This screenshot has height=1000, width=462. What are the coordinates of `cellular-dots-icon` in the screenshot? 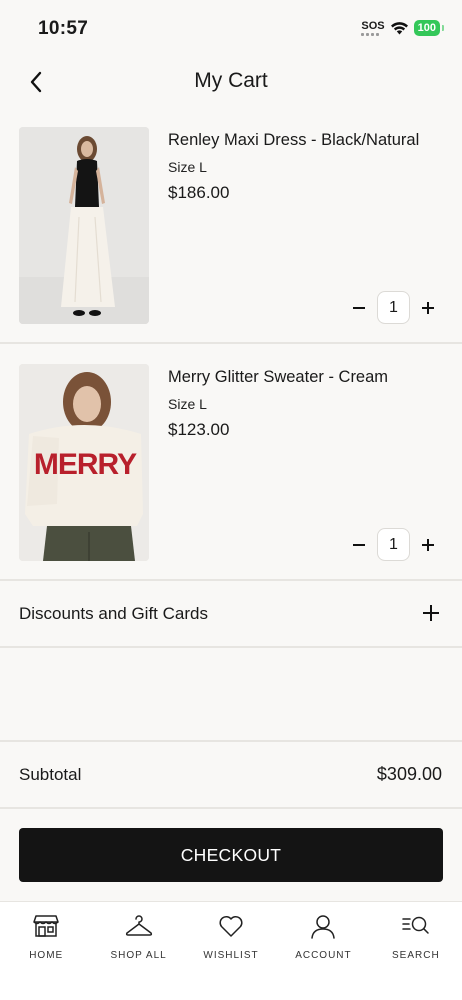 It's located at (372, 34).